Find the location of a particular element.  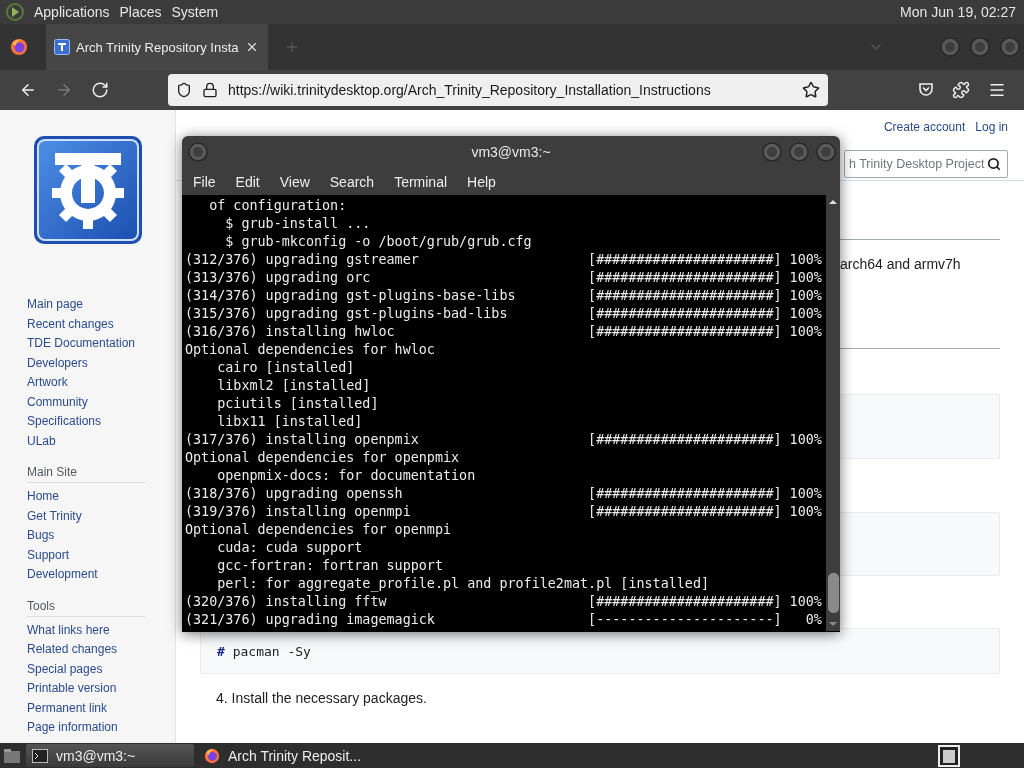

tab-title: Arch Trinity Repository Insta is located at coordinates (157, 47).